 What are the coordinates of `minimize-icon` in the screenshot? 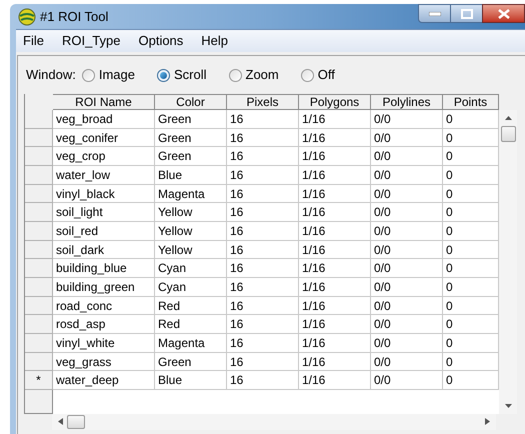 It's located at (434, 14).